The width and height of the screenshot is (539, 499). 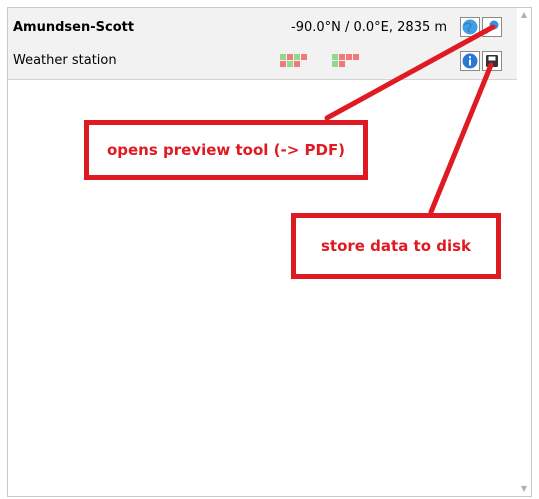 I want to click on preview-button, so click(x=492, y=27).